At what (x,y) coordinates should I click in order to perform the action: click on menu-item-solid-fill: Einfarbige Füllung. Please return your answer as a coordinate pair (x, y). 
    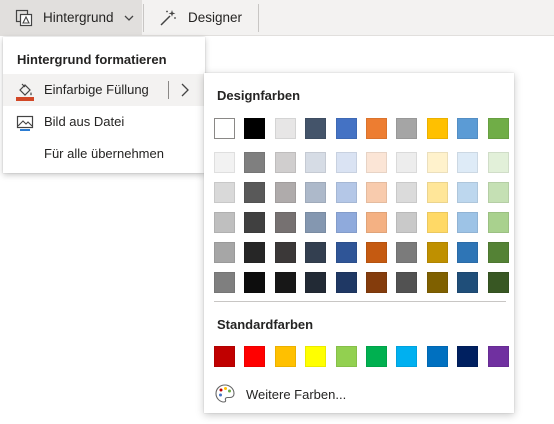
    Looking at the image, I should click on (104, 90).